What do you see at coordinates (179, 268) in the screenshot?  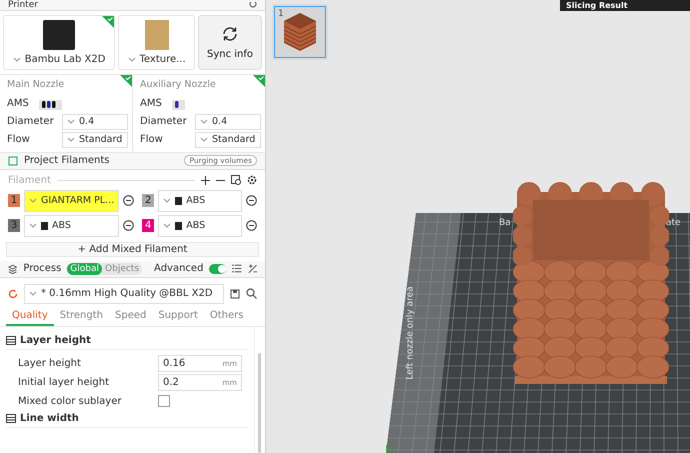 I see `advanced-label: Advanced` at bounding box center [179, 268].